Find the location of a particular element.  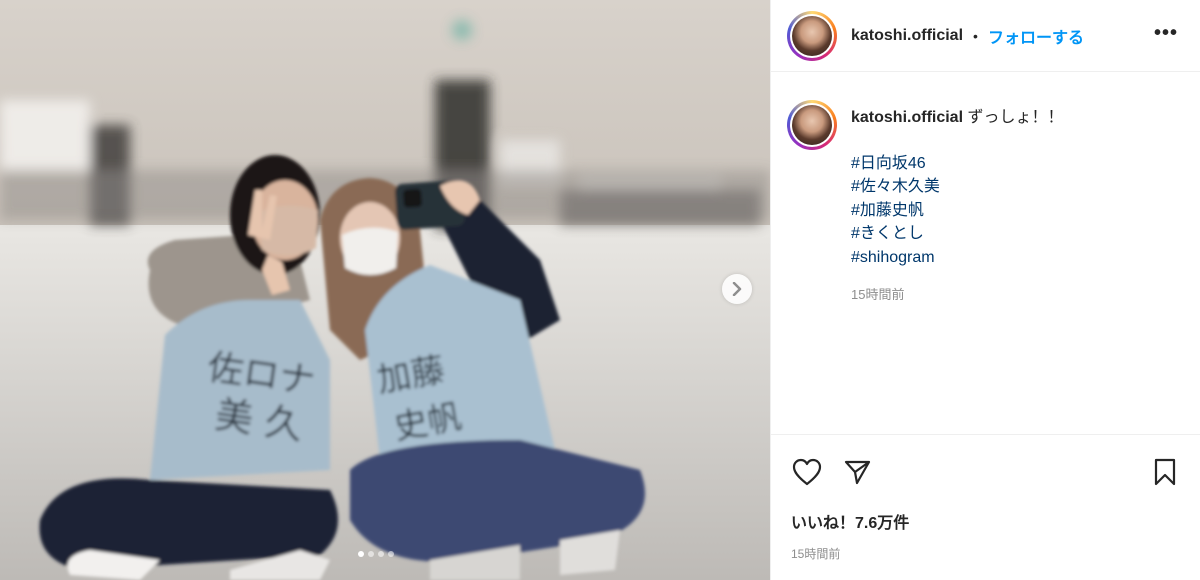

caption-timestamp: 15時間前 is located at coordinates (878, 294).